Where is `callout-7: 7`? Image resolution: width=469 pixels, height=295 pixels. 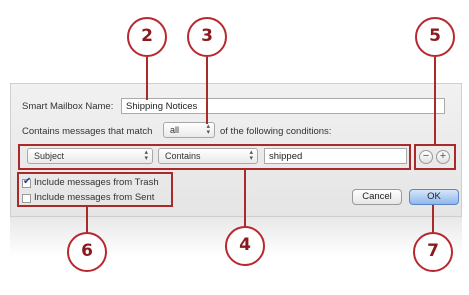
callout-7: 7 is located at coordinates (433, 252).